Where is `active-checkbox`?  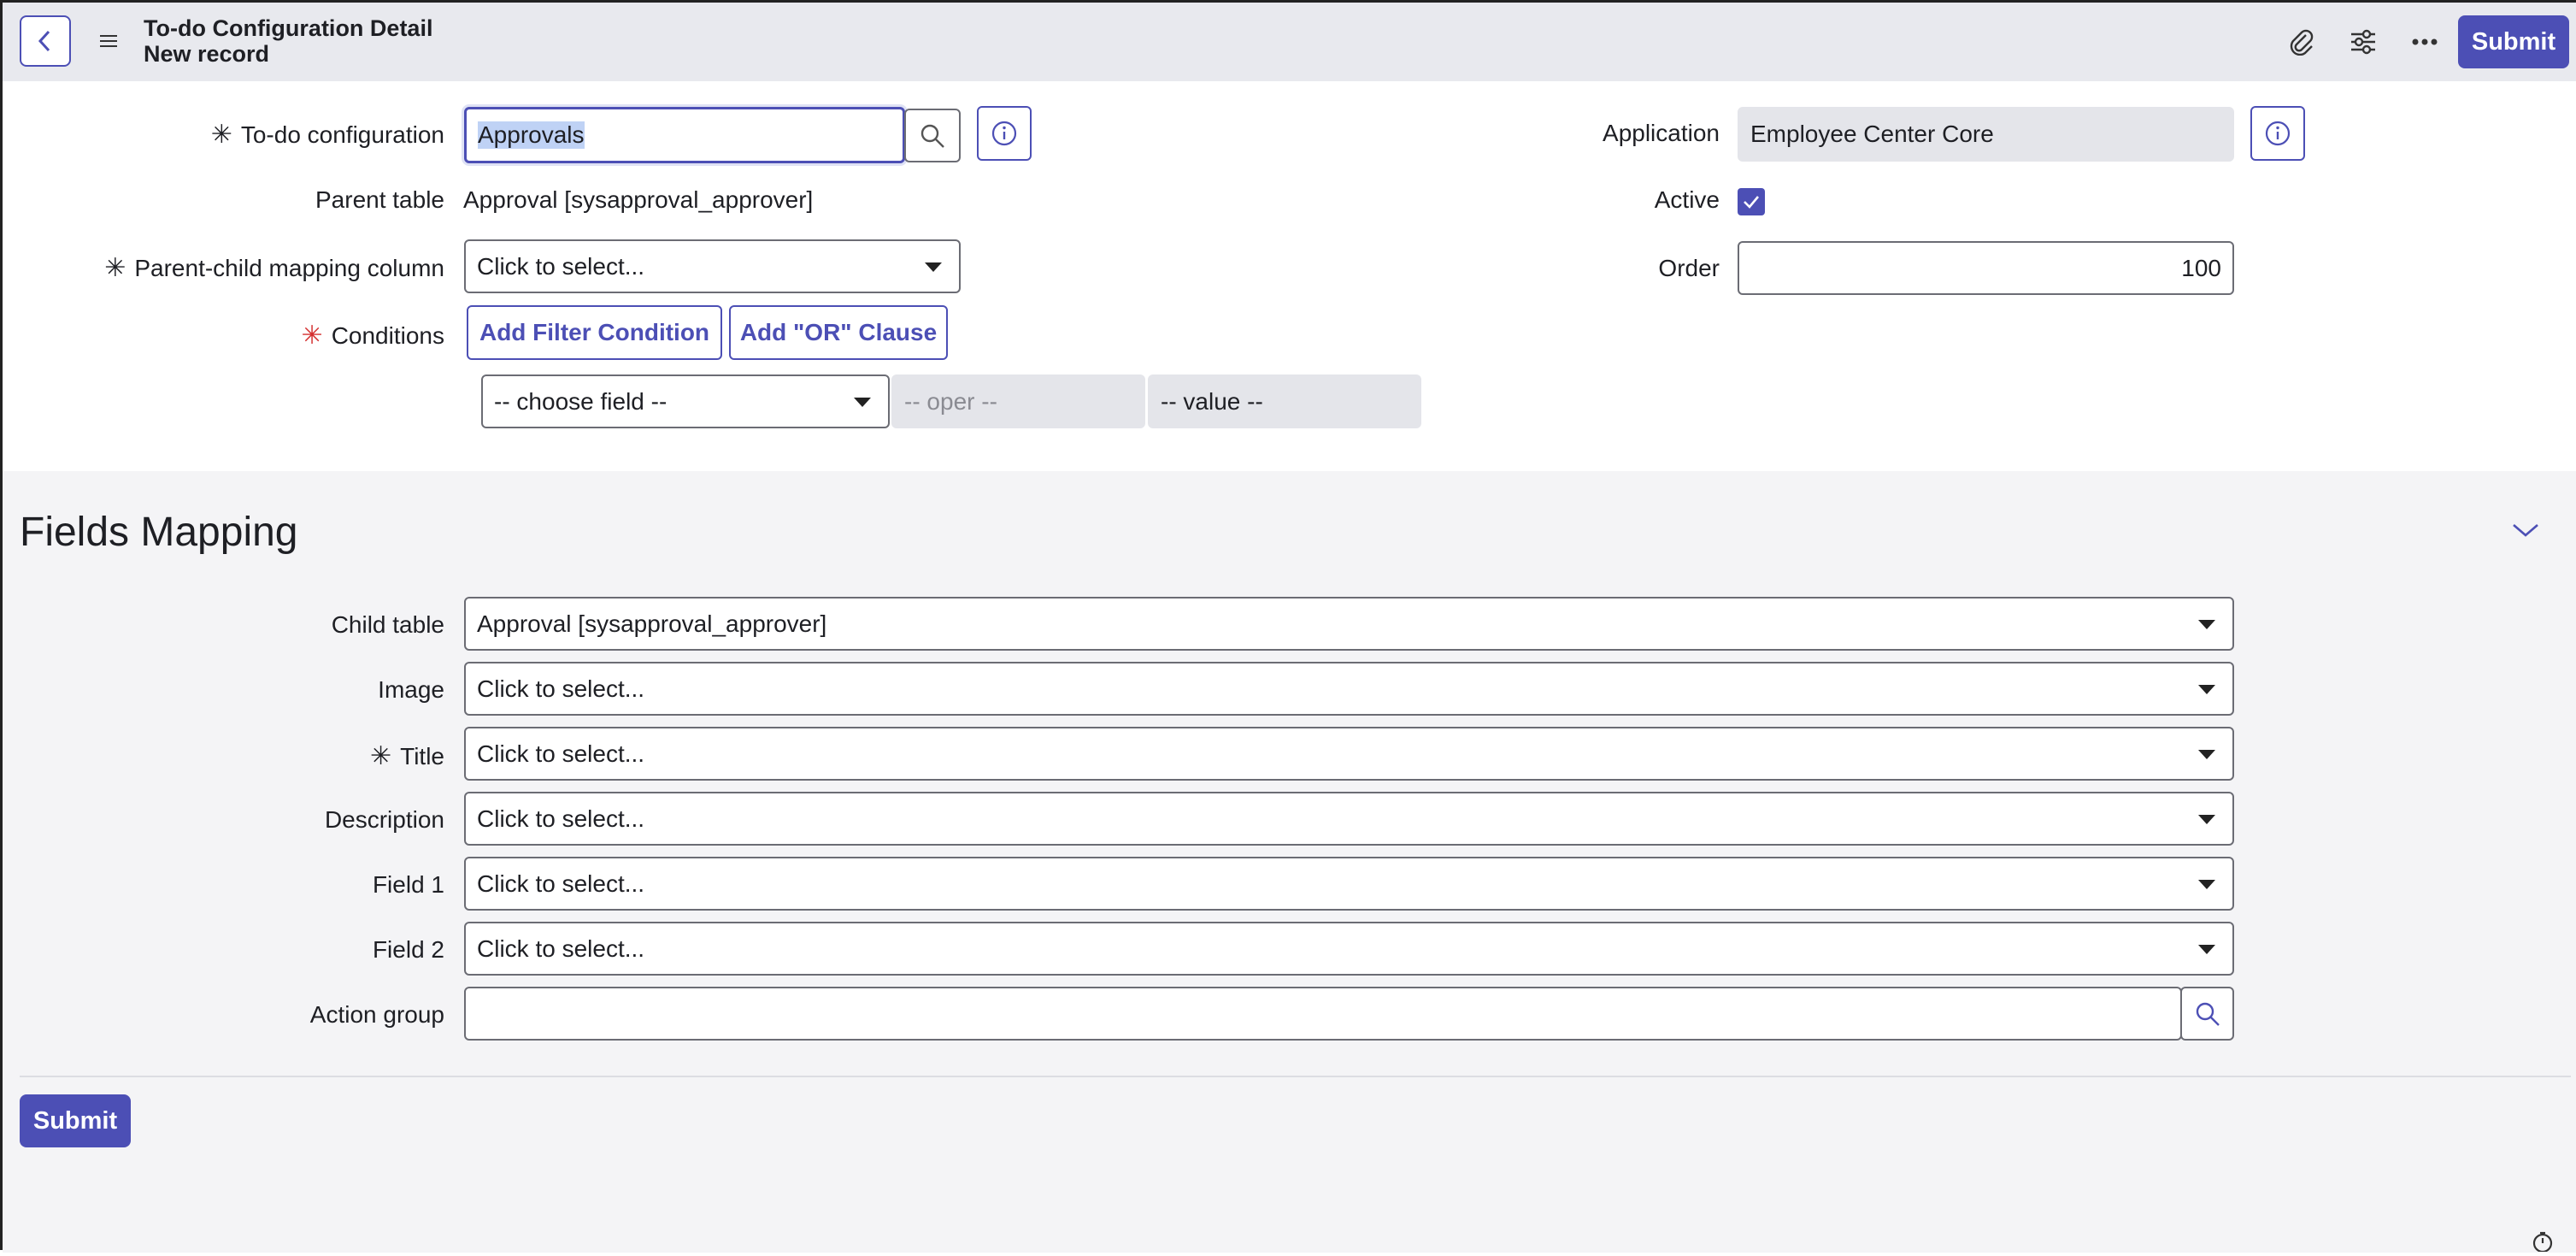
active-checkbox is located at coordinates (1751, 201).